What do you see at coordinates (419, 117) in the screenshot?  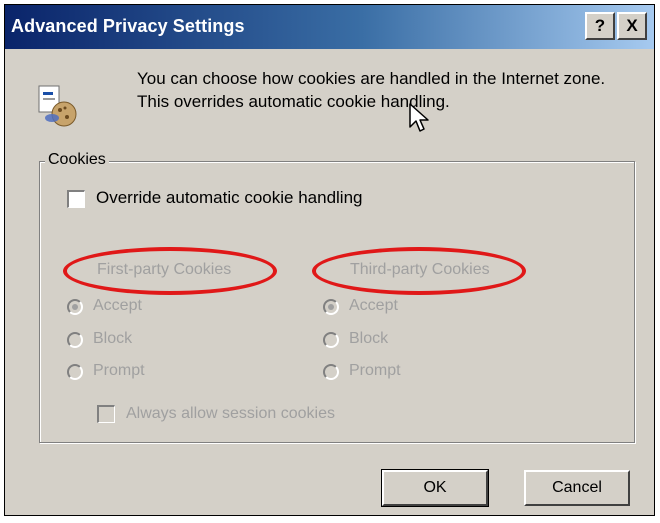 I see `mouse-pointer-icon` at bounding box center [419, 117].